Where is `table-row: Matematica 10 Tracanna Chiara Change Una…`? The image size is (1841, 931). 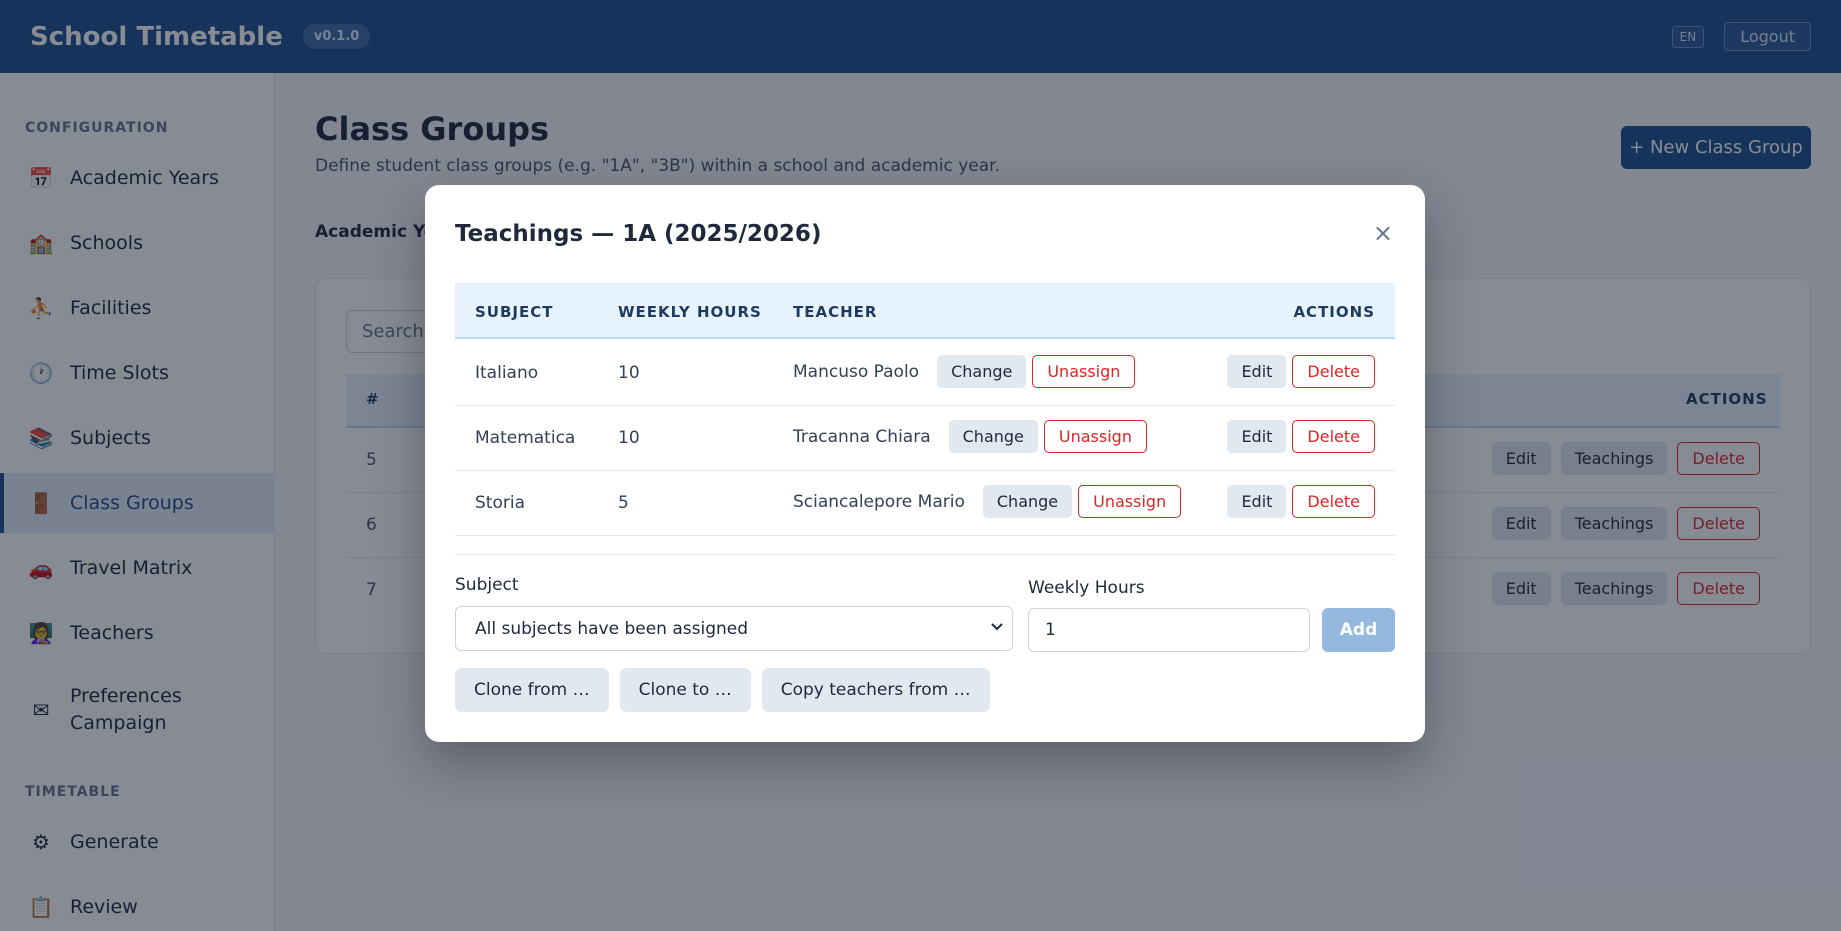
table-row: Matematica 10 Tracanna Chiara Change Una… is located at coordinates (925, 438).